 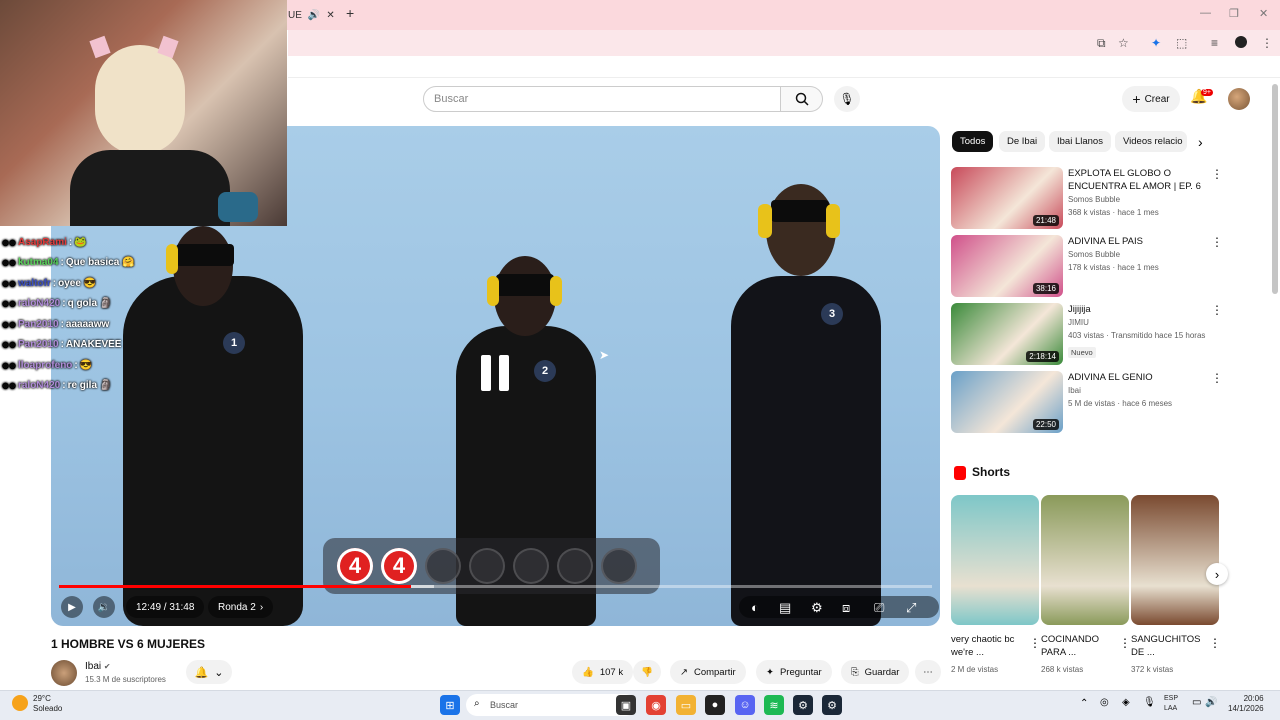 What do you see at coordinates (774, 705) in the screenshot?
I see `spotify-icon: ≋` at bounding box center [774, 705].